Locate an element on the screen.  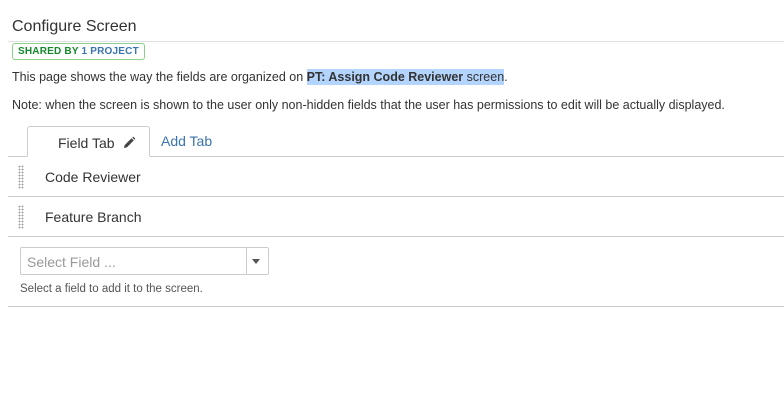
dropdown-divider is located at coordinates (246, 261).